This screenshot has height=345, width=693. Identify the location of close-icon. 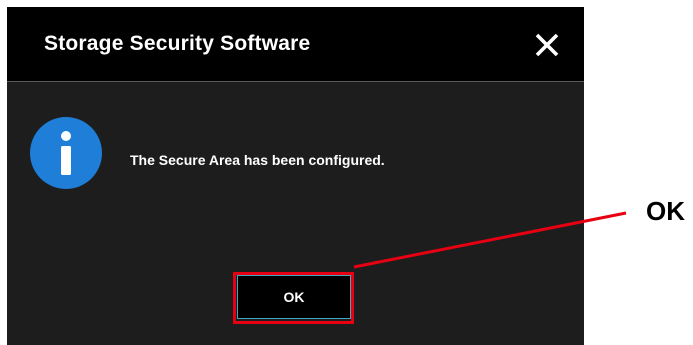
(547, 45).